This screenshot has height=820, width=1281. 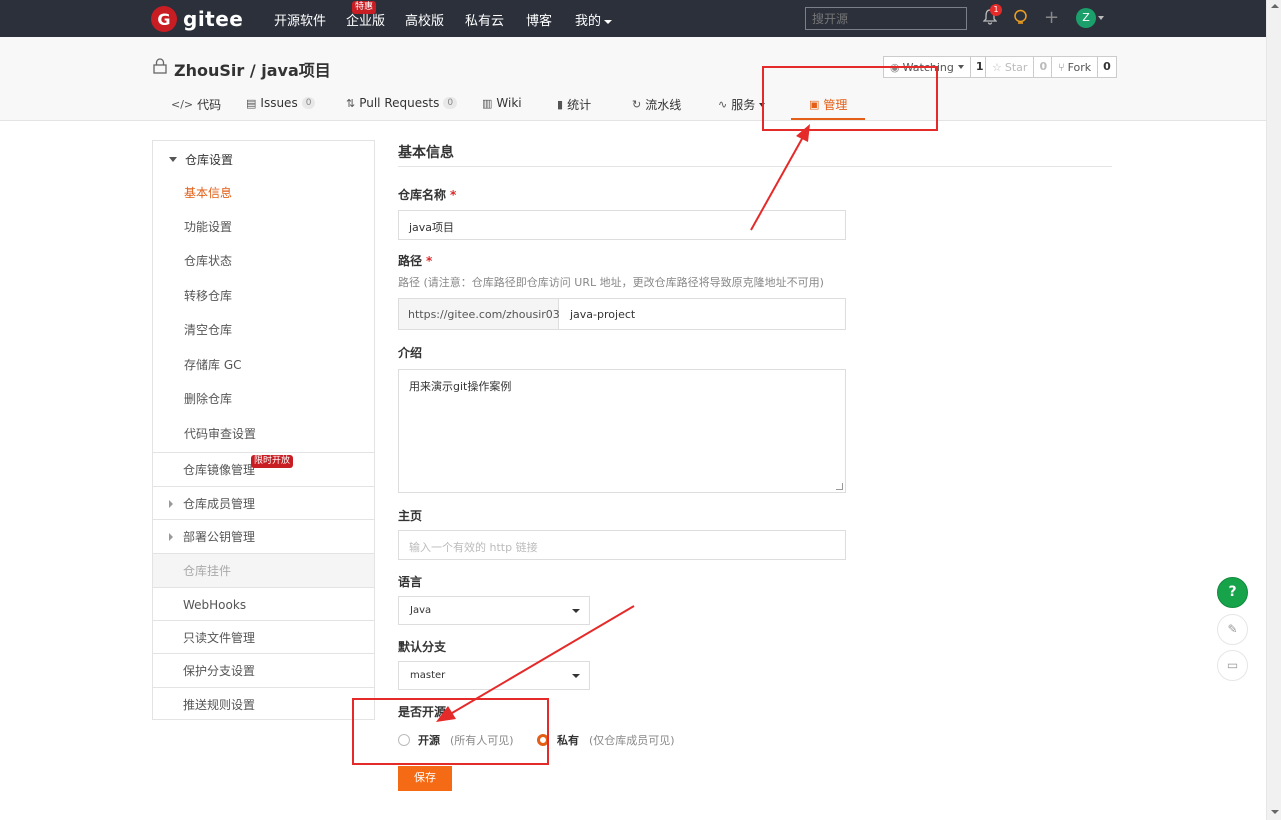 What do you see at coordinates (539, 19) in the screenshot?
I see `nav-blog: 博客` at bounding box center [539, 19].